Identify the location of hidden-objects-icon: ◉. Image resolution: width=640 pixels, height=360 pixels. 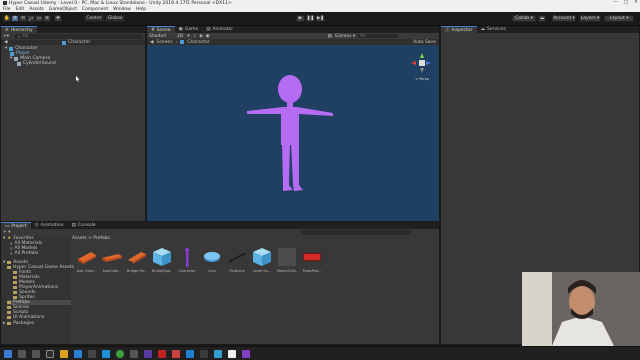
(208, 36).